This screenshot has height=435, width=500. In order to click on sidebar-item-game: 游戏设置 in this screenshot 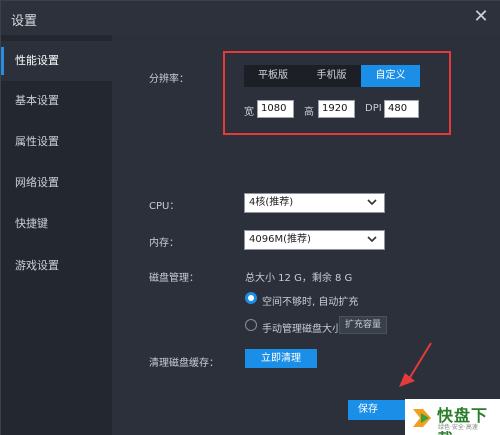, I will do `click(56, 266)`.